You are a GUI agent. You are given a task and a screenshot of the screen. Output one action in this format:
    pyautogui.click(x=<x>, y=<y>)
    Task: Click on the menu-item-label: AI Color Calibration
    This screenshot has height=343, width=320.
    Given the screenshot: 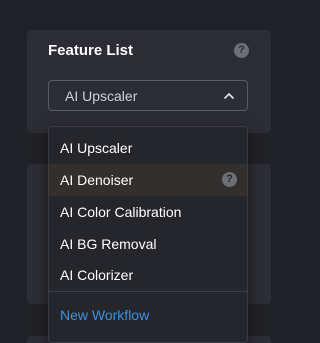 What is the action you would take?
    pyautogui.click(x=121, y=212)
    